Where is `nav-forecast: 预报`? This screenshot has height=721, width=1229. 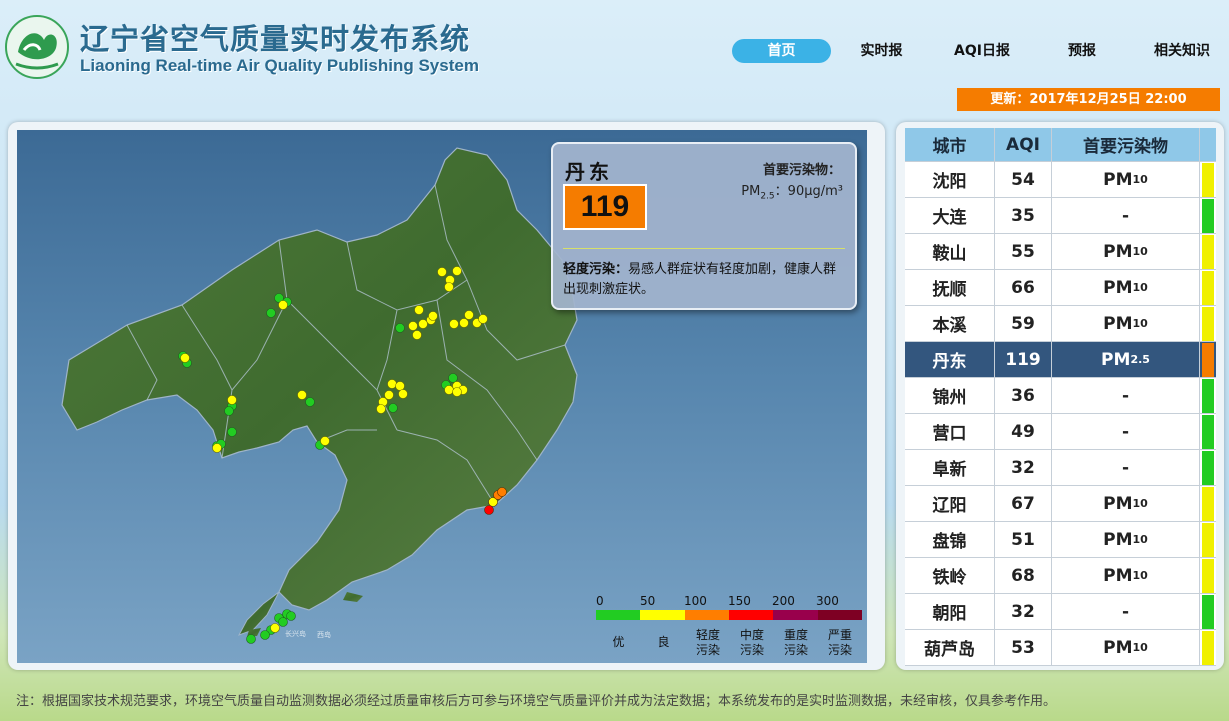
nav-forecast: 预报 is located at coordinates (1082, 51).